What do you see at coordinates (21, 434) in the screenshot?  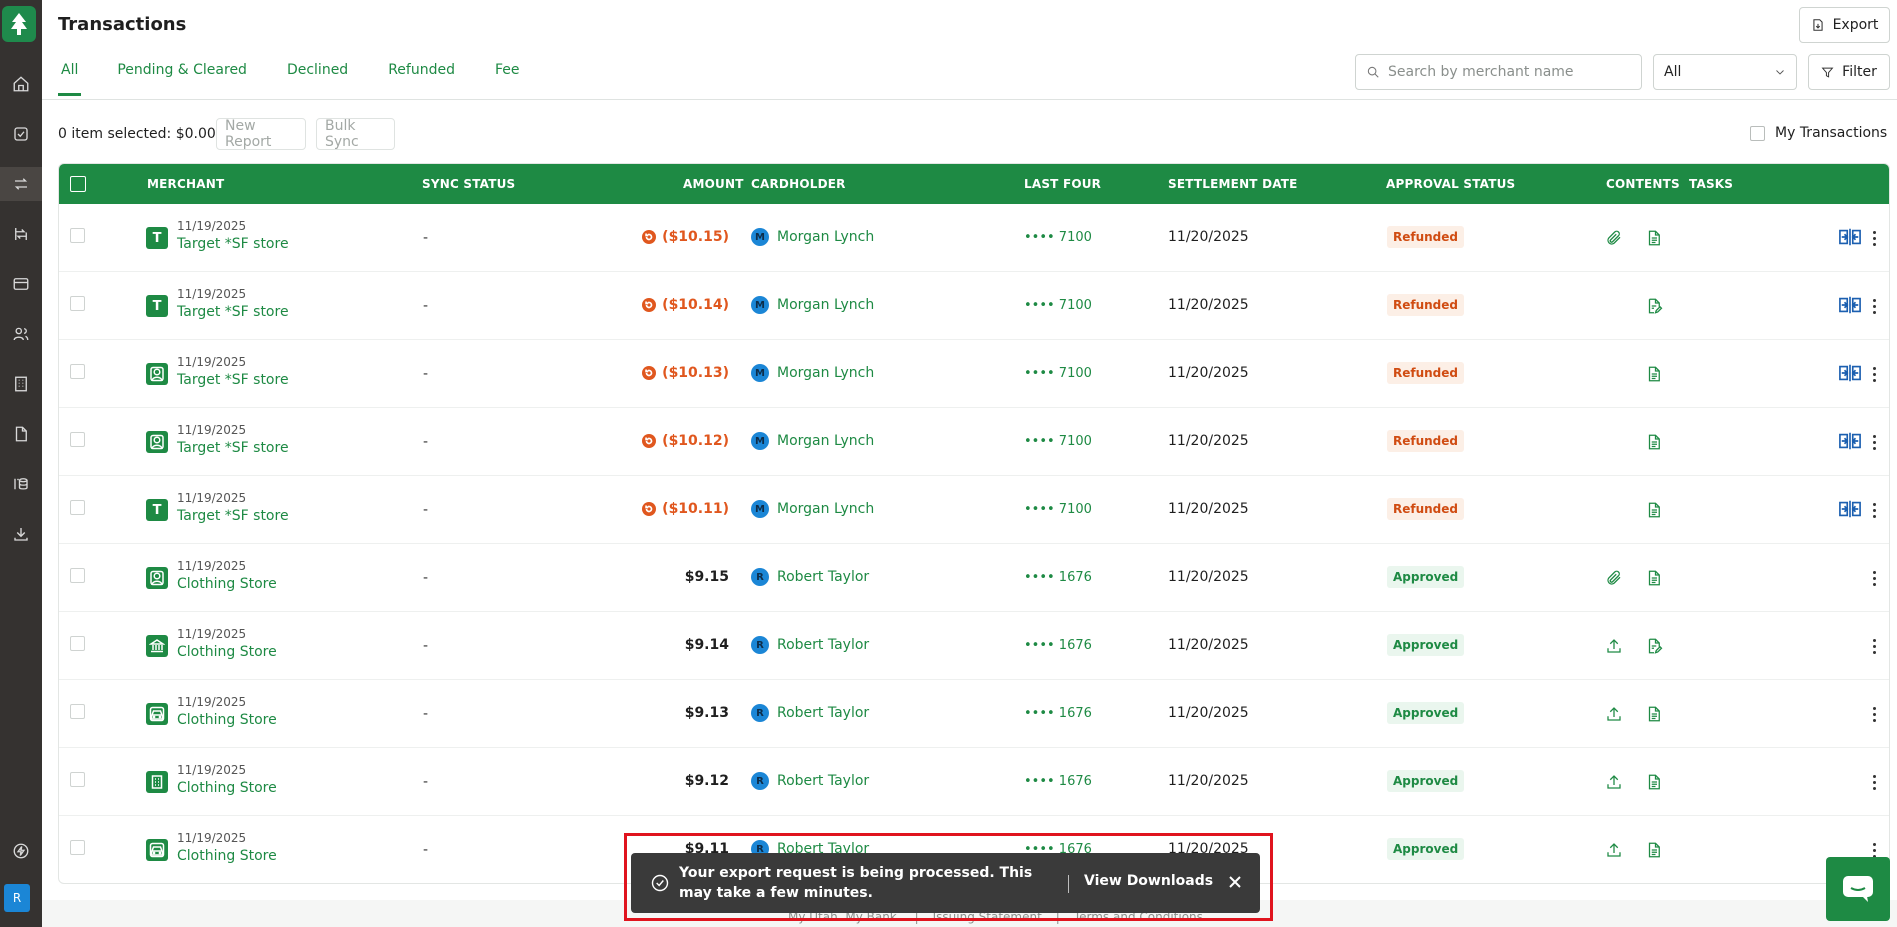 I see `document-icon` at bounding box center [21, 434].